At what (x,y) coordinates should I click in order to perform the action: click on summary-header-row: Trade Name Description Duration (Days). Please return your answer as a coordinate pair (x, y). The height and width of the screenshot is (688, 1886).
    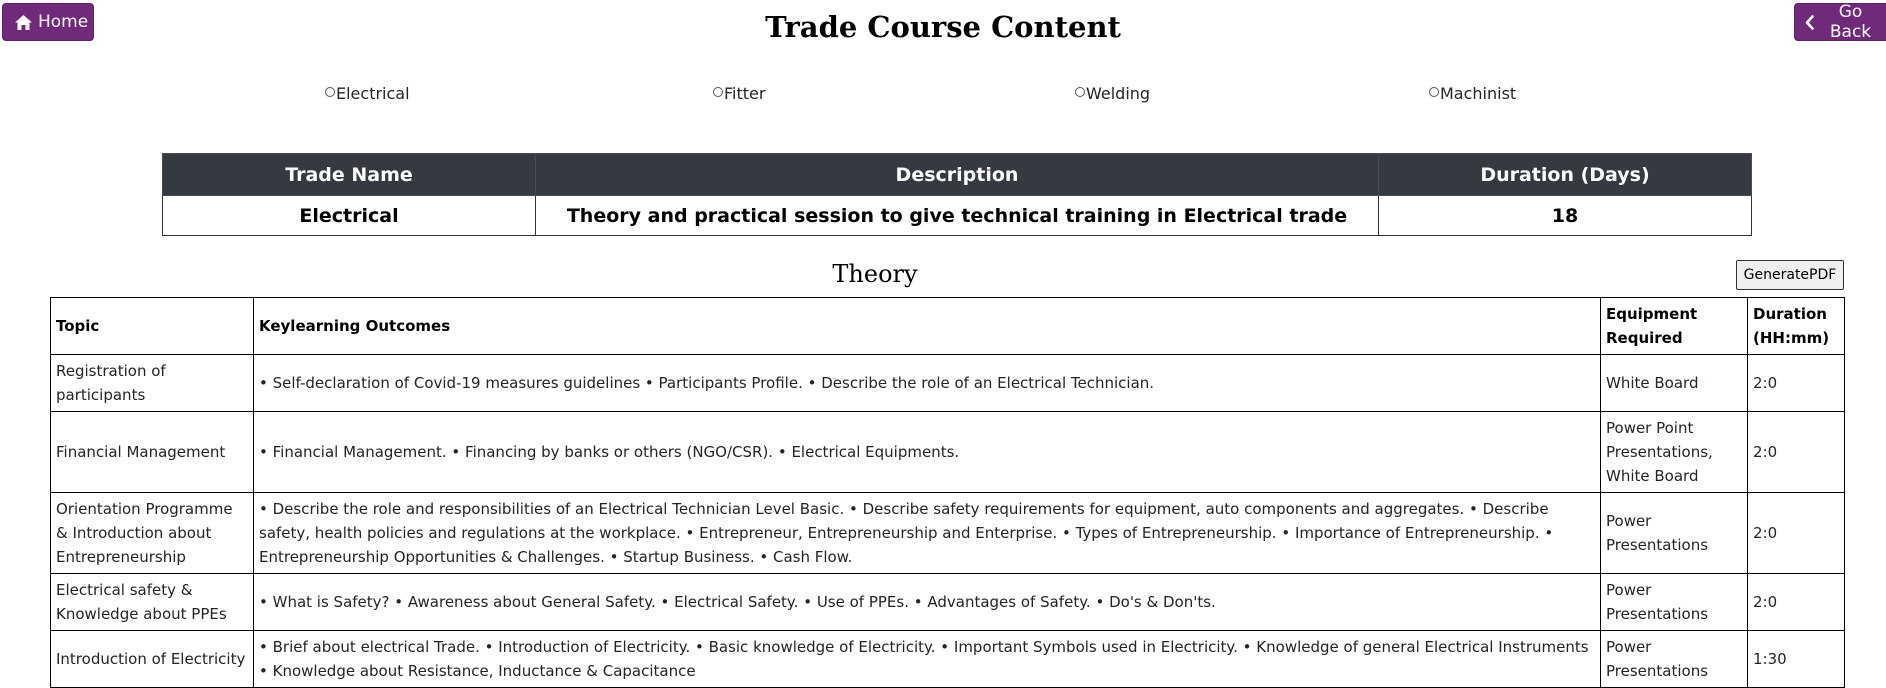
    Looking at the image, I should click on (957, 174).